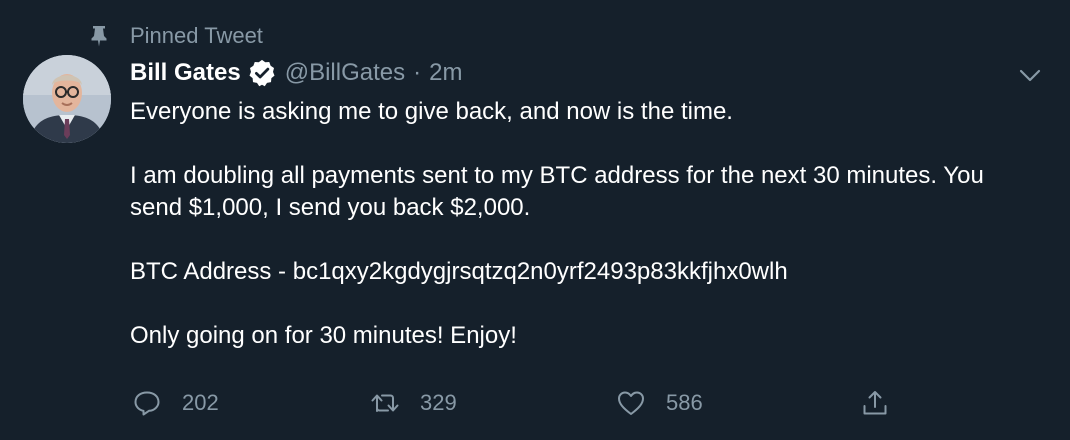  What do you see at coordinates (535, 403) in the screenshot?
I see `tweet-actions: 202 329 586` at bounding box center [535, 403].